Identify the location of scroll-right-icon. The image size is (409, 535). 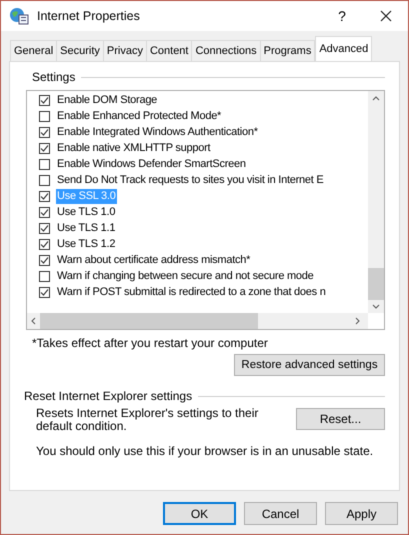
(357, 321).